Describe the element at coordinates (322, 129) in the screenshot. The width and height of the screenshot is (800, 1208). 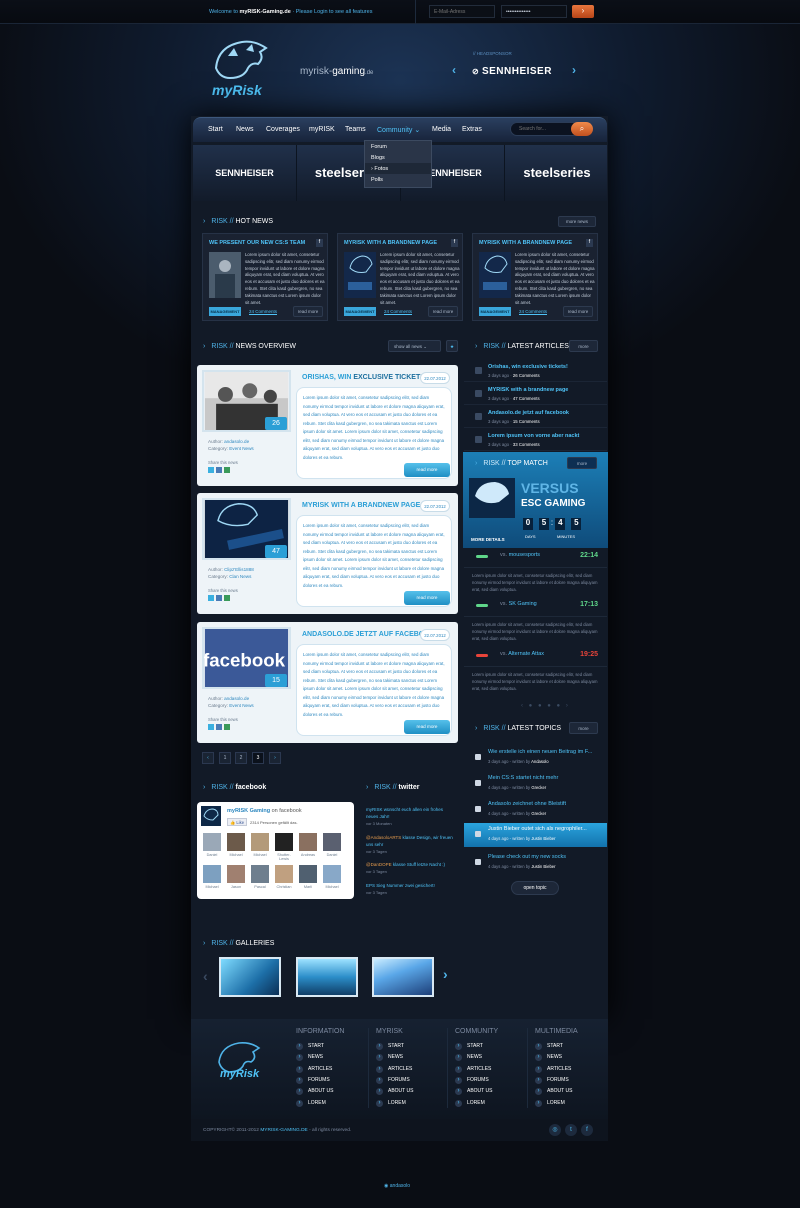
I see `nav-myrisk: myRISK` at that location.